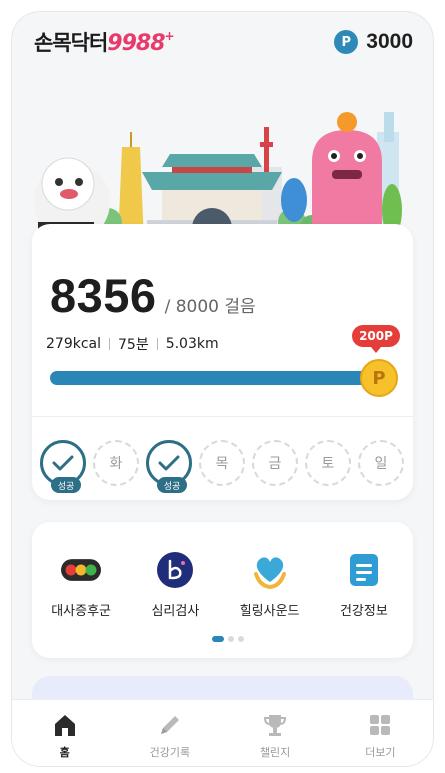  I want to click on logo-number: 9988, so click(136, 43).